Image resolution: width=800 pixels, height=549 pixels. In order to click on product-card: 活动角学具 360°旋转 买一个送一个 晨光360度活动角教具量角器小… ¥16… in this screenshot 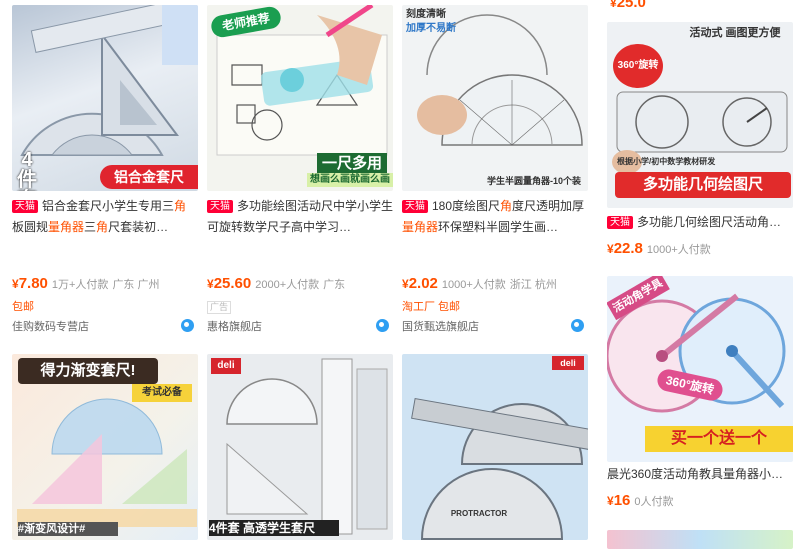, I will do `click(700, 396)`.